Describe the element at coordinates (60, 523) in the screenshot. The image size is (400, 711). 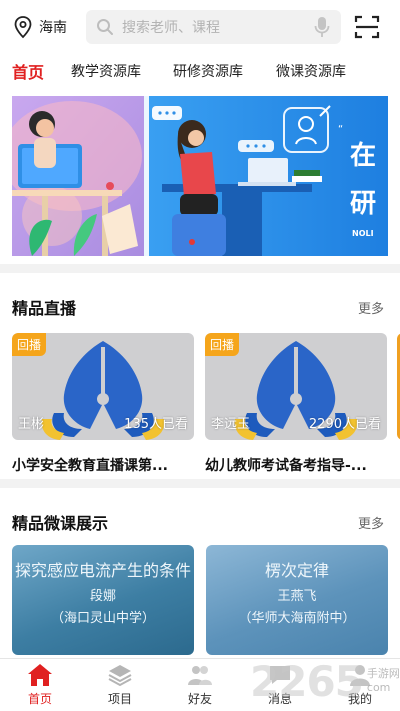
I see `section-title: 精品微课展示` at that location.